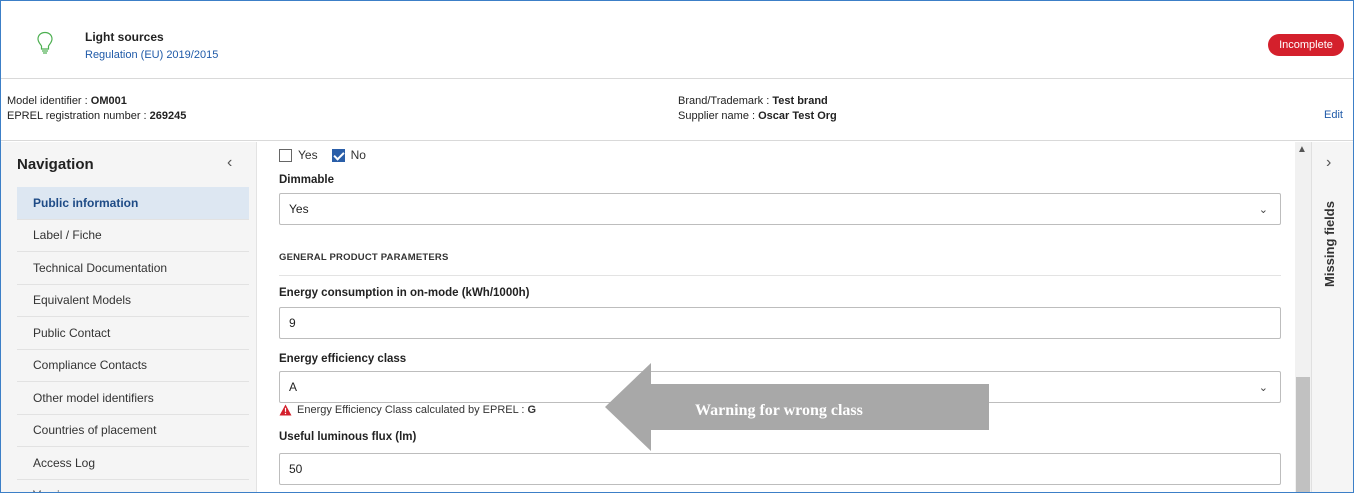 Image resolution: width=1354 pixels, height=493 pixels. Describe the element at coordinates (133, 300) in the screenshot. I see `nav-item-equivalent-models: Equivalent Models` at that location.